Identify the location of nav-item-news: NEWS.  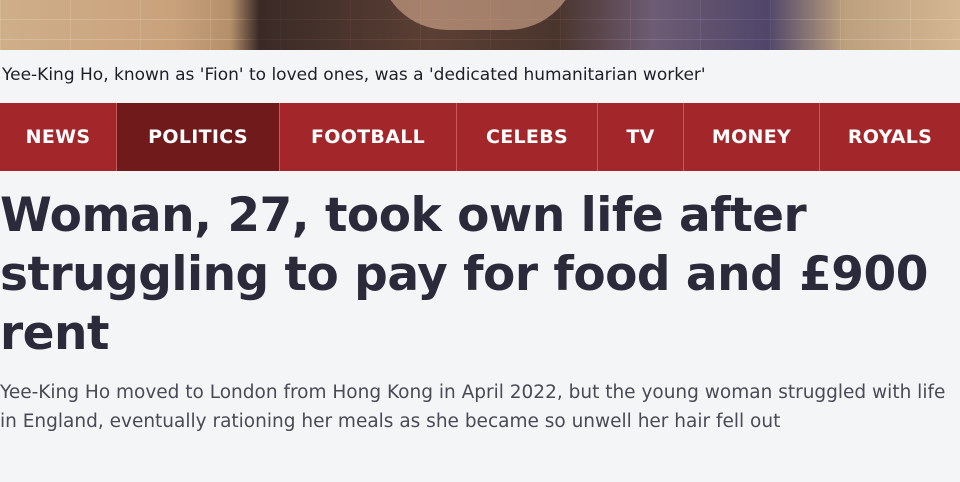
(58, 137).